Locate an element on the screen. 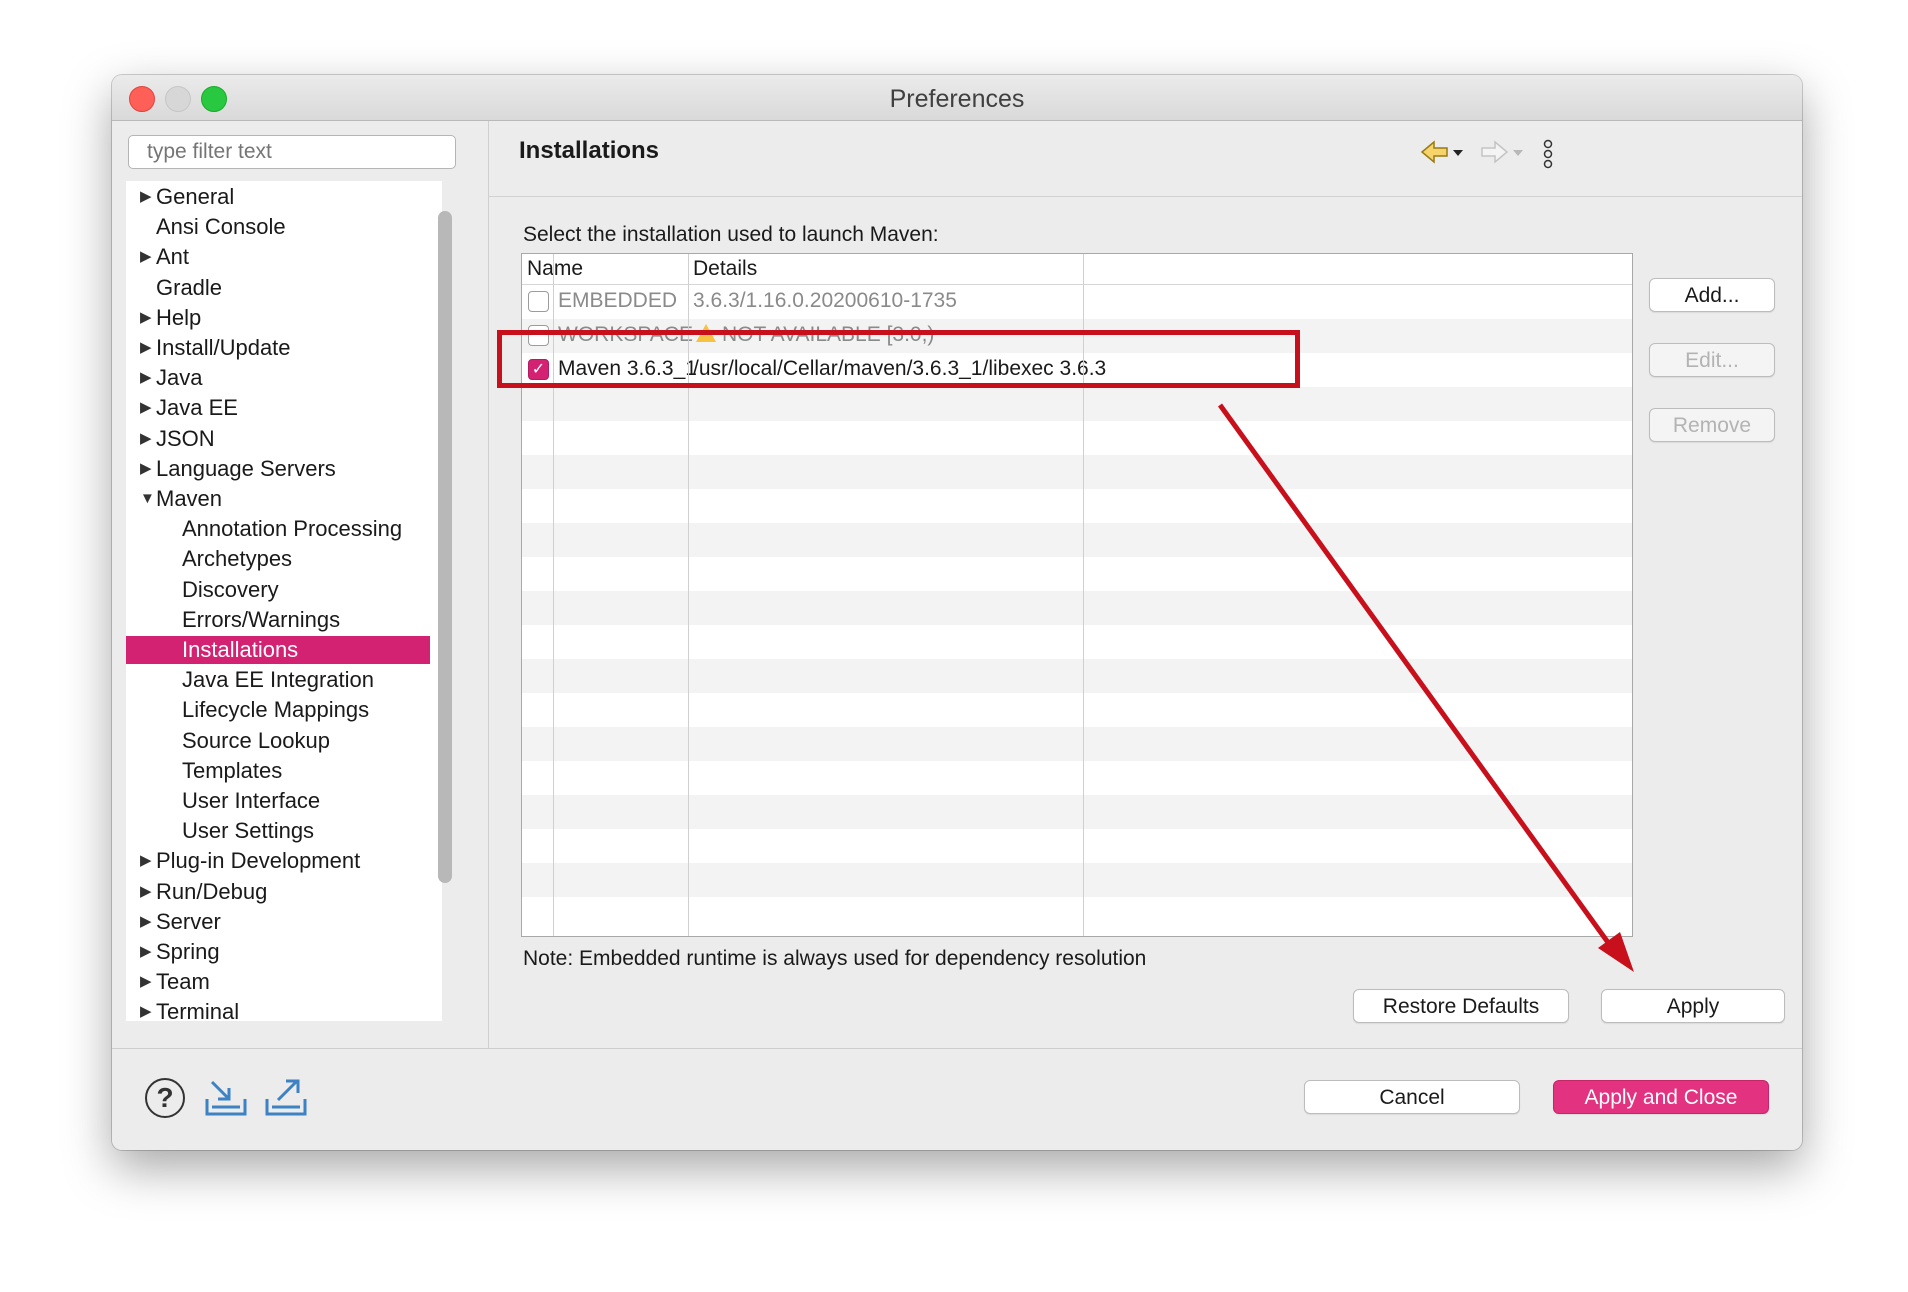 Image resolution: width=1908 pixels, height=1292 pixels. tree-item-label: General is located at coordinates (195, 196).